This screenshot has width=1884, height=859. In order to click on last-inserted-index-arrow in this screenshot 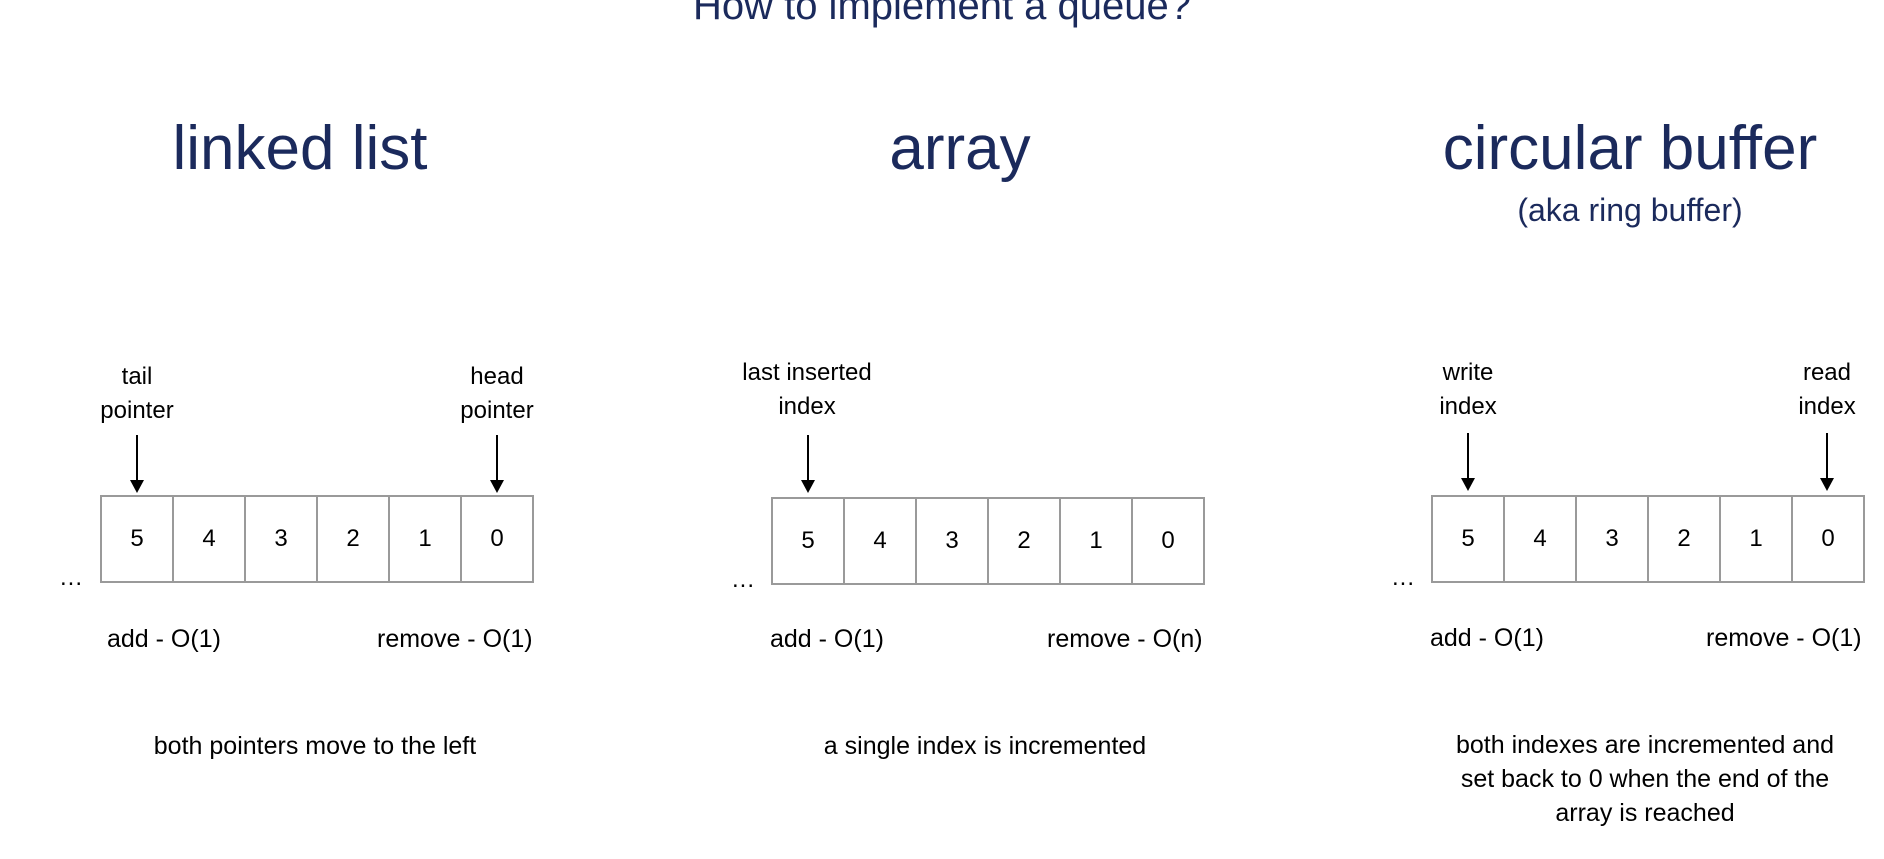, I will do `click(808, 464)`.